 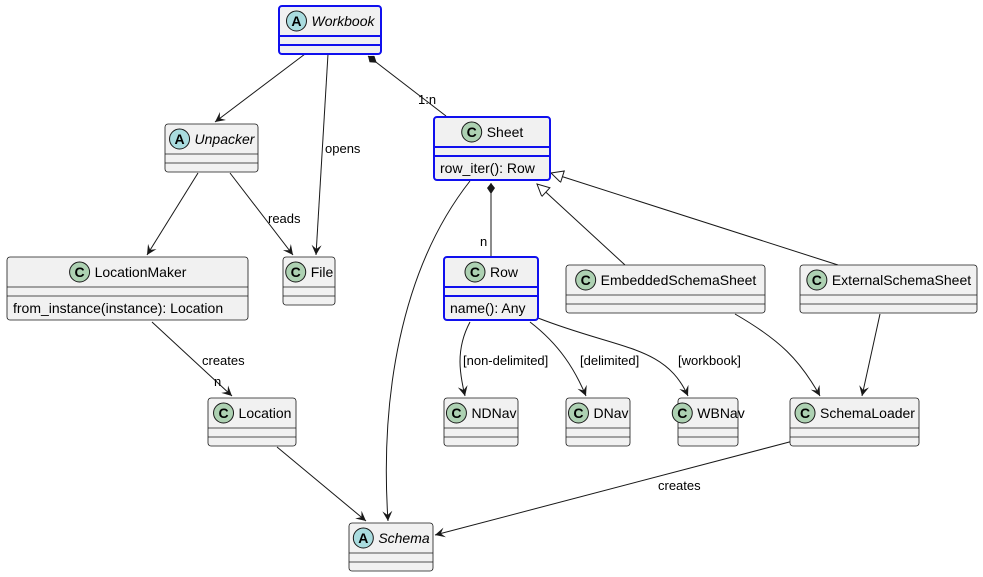 I want to click on relation-unpacker-lm, so click(x=172, y=214).